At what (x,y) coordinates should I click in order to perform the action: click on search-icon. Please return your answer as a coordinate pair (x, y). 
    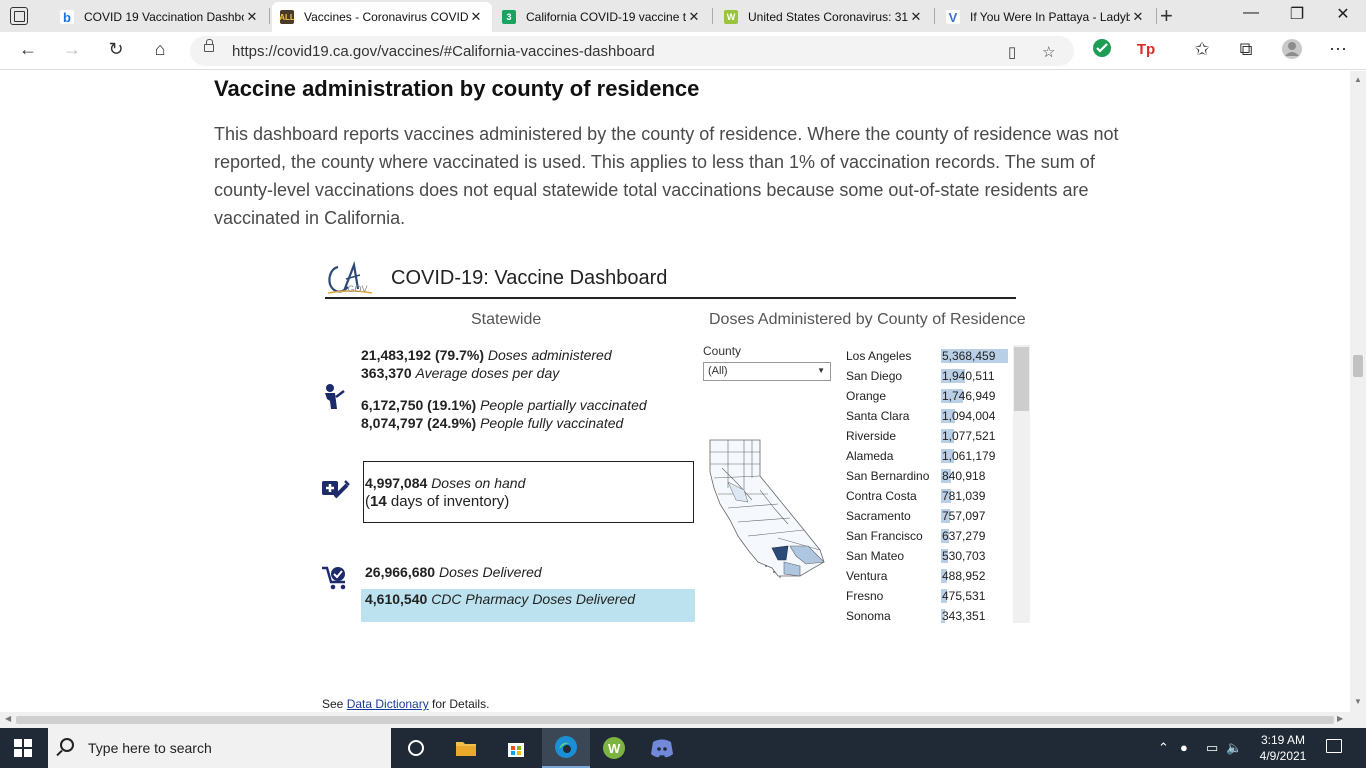
    Looking at the image, I should click on (67, 745).